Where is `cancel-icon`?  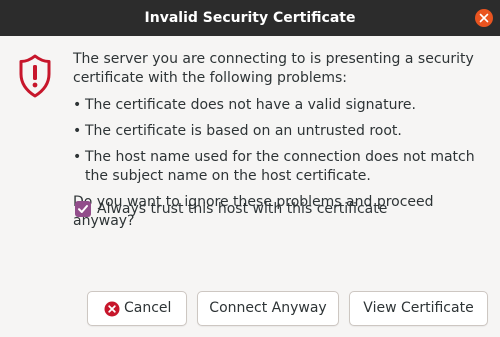 cancel-icon is located at coordinates (112, 309).